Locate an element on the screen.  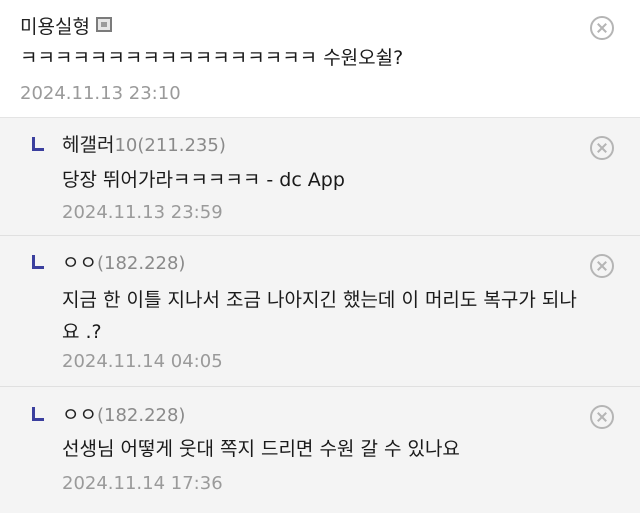
nickname-text: 미용실형 is located at coordinates (55, 27).